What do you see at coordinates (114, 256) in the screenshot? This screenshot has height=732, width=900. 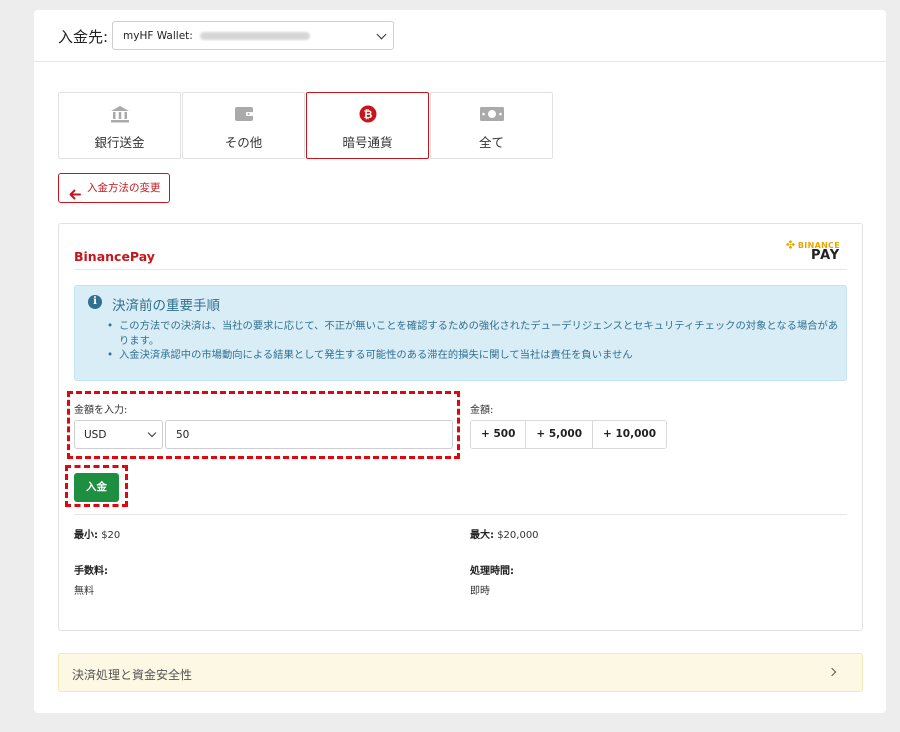 I see `method-title: BinancePay` at bounding box center [114, 256].